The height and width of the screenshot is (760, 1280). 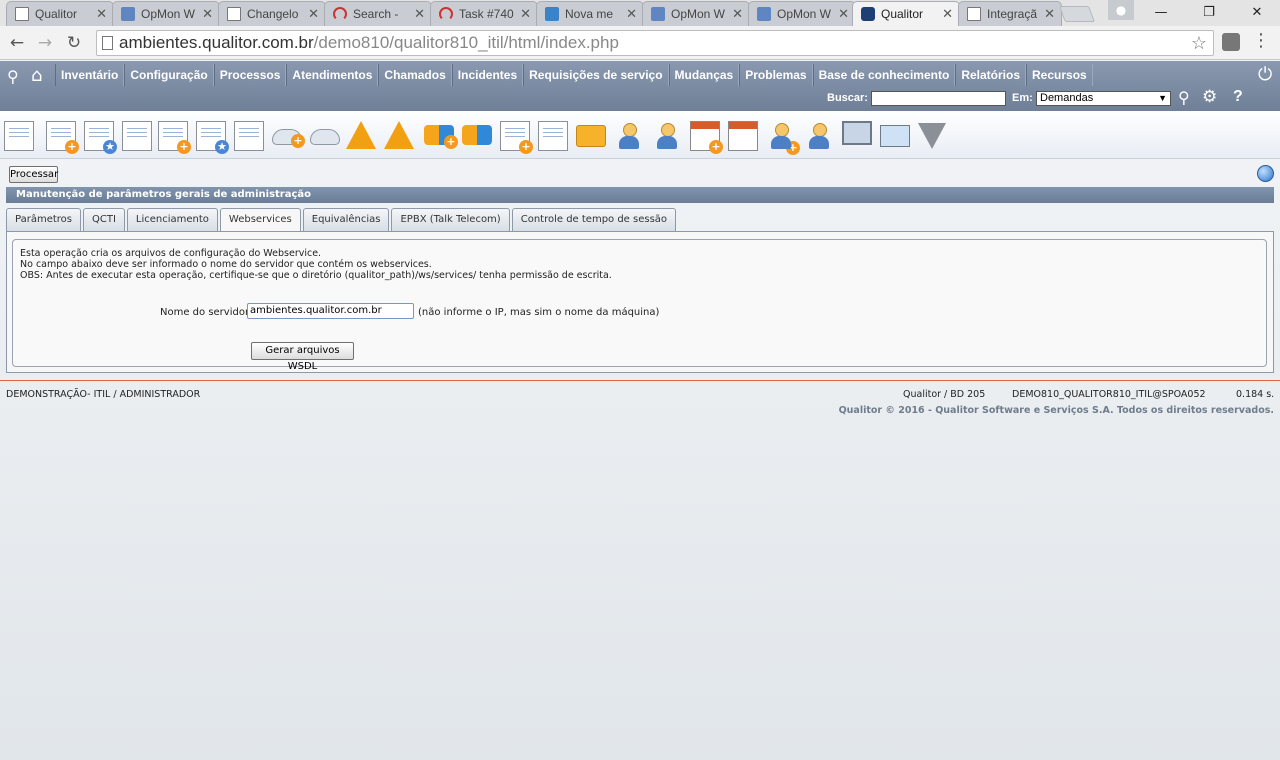 What do you see at coordinates (884, 75) in the screenshot?
I see `menu-item-base-conhecimento: Base de conhecimento` at bounding box center [884, 75].